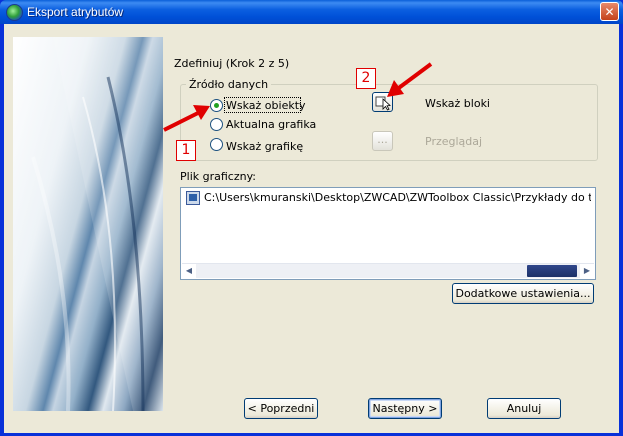 The height and width of the screenshot is (436, 623). I want to click on title-bar: Eksport atrybutów ✕, so click(311, 12).